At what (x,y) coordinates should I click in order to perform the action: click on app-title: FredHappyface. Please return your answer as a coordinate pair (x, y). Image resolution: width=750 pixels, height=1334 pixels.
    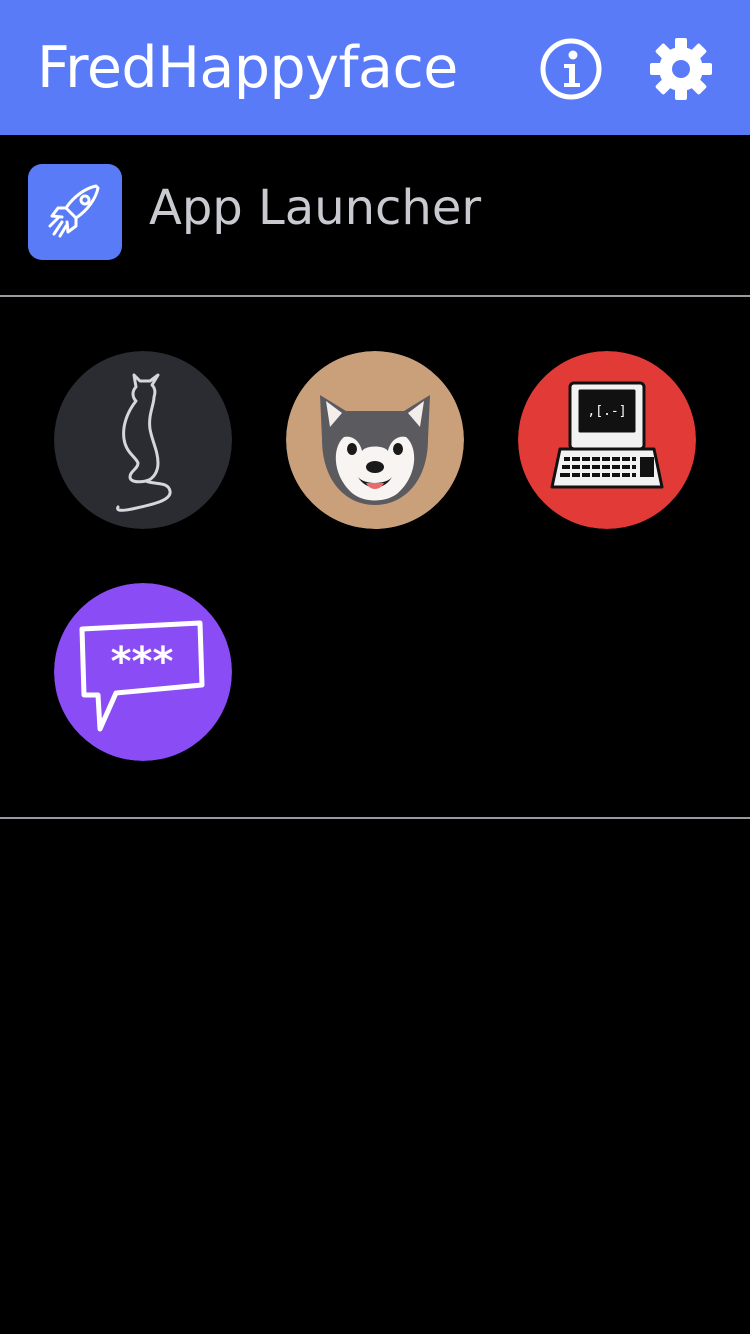
    Looking at the image, I should click on (247, 68).